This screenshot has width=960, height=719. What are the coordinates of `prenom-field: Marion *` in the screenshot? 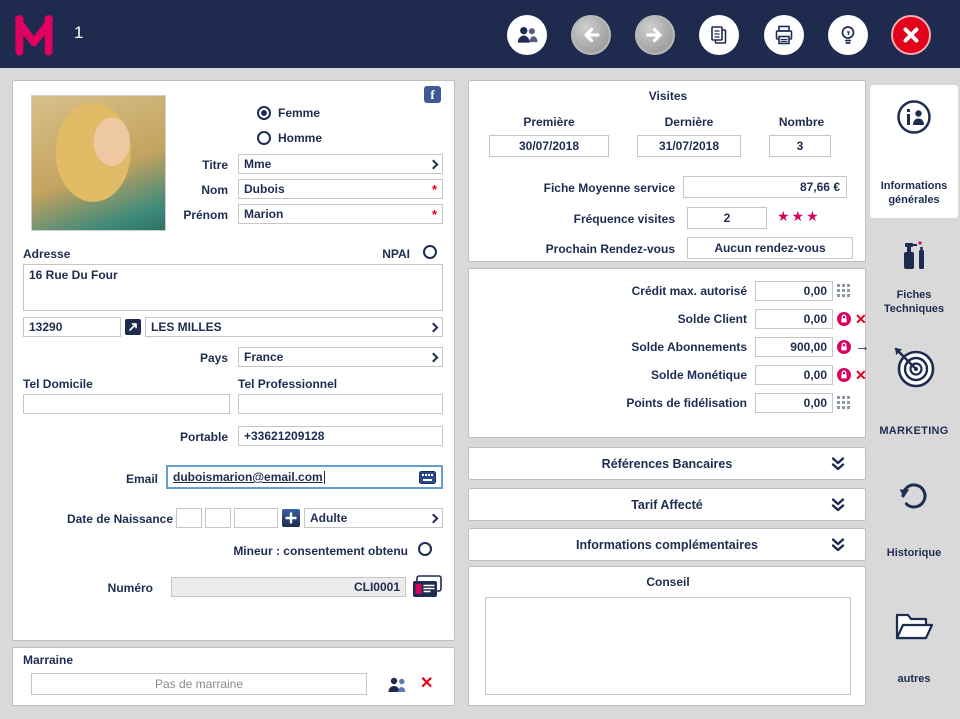 It's located at (340, 214).